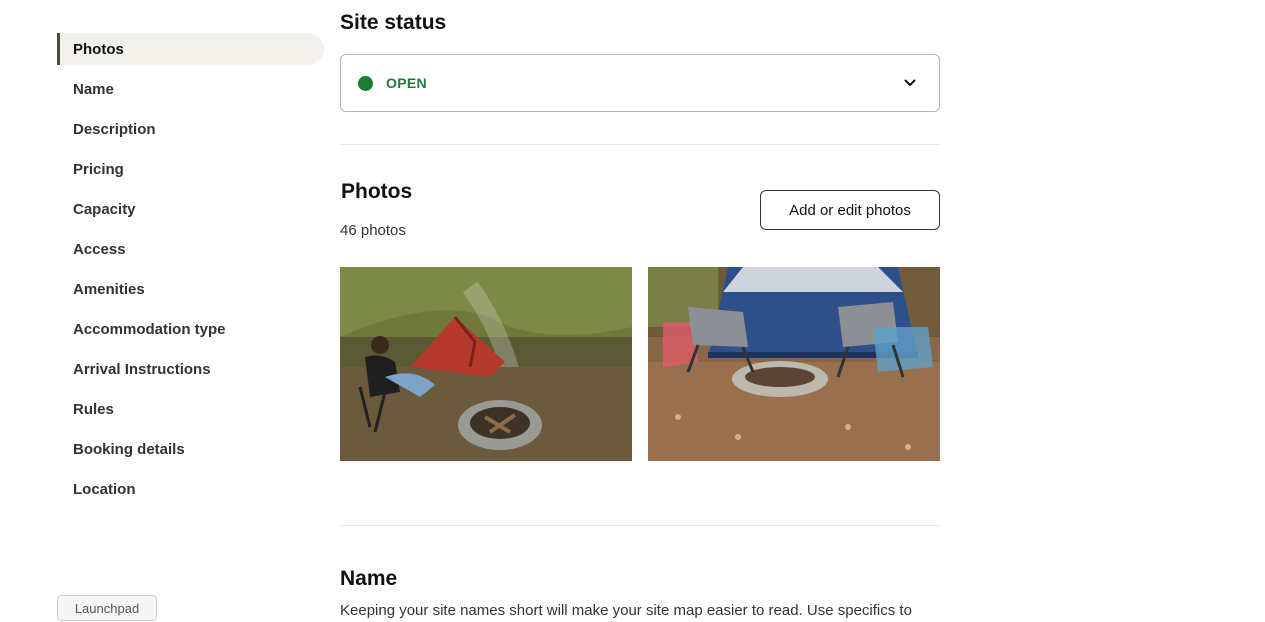 This screenshot has width=1265, height=622. What do you see at coordinates (190, 409) in the screenshot?
I see `sidebar-item-rules: Rules` at bounding box center [190, 409].